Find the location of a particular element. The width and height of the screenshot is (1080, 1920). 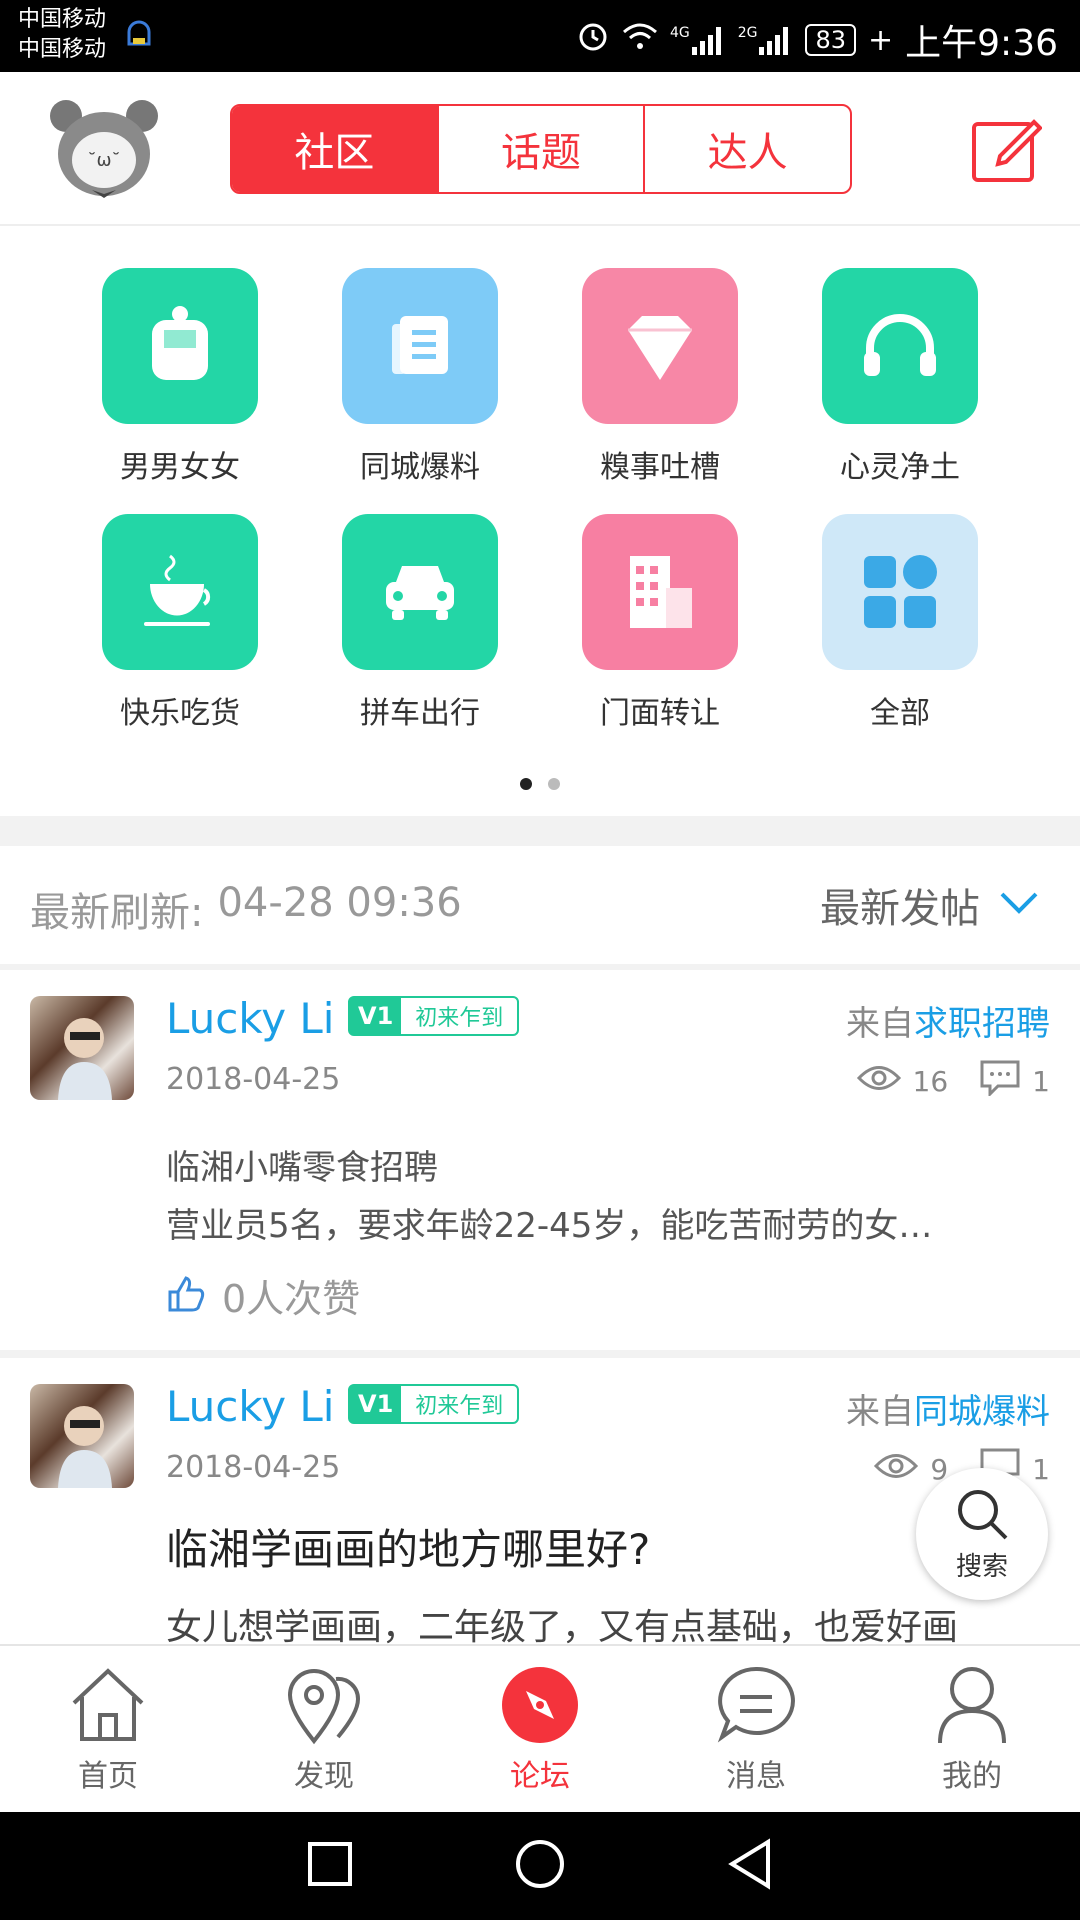

tab-topics: 话题 is located at coordinates (542, 149).